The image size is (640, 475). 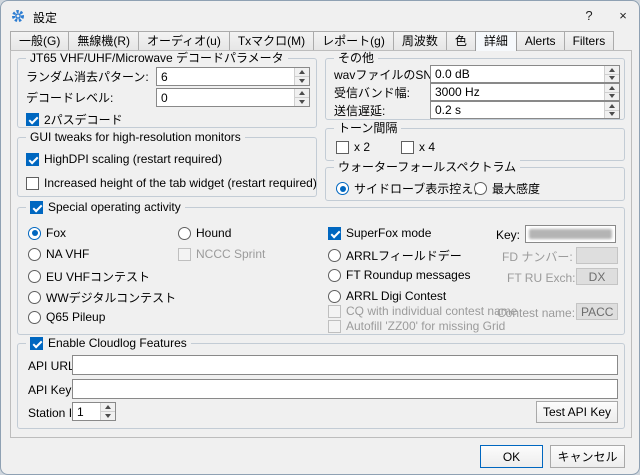 What do you see at coordinates (74, 119) in the screenshot?
I see `two-pass-checkbox: 2パスデコード` at bounding box center [74, 119].